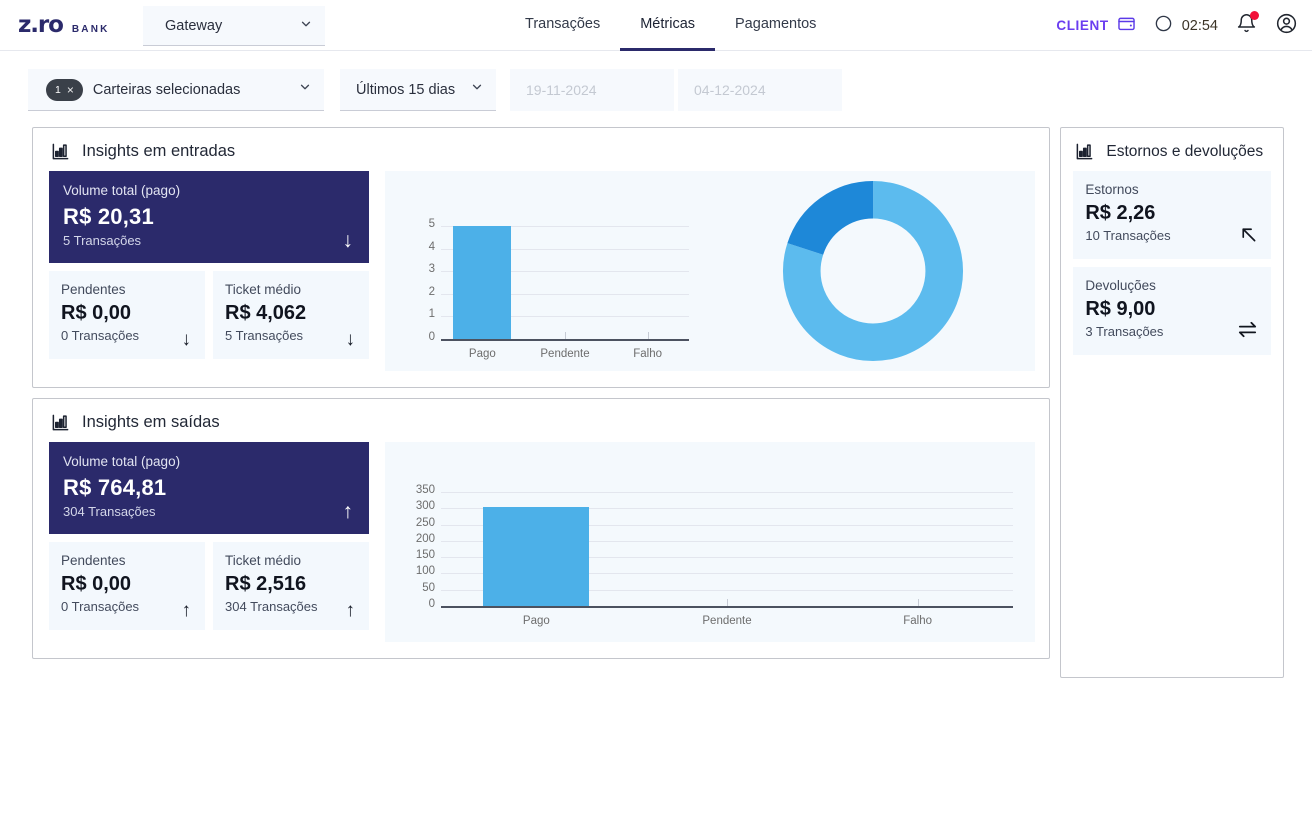 Image resolution: width=1312 pixels, height=820 pixels. I want to click on wallets-filter-select: 1 × Carteiras selecionadas, so click(176, 90).